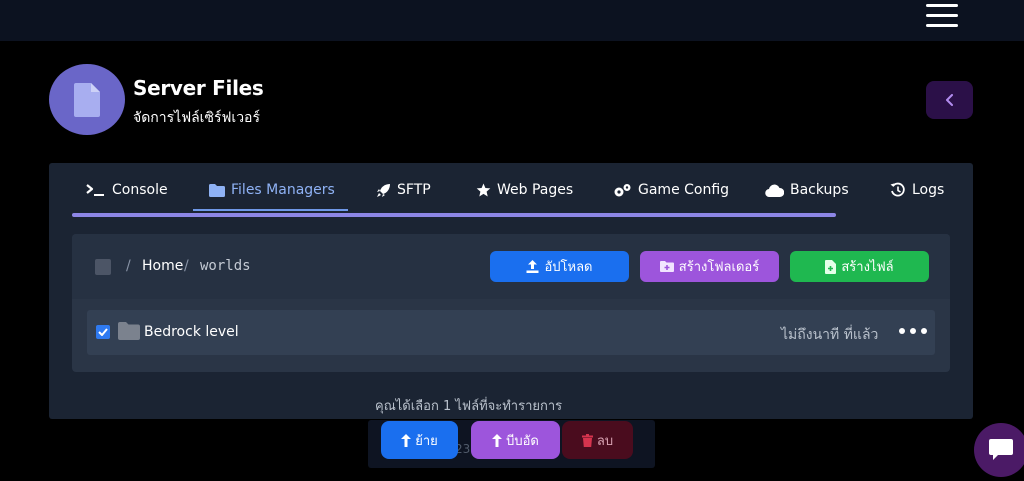 The width and height of the screenshot is (1024, 481). Describe the element at coordinates (605, 441) in the screenshot. I see `delete-label: ลบ` at that location.